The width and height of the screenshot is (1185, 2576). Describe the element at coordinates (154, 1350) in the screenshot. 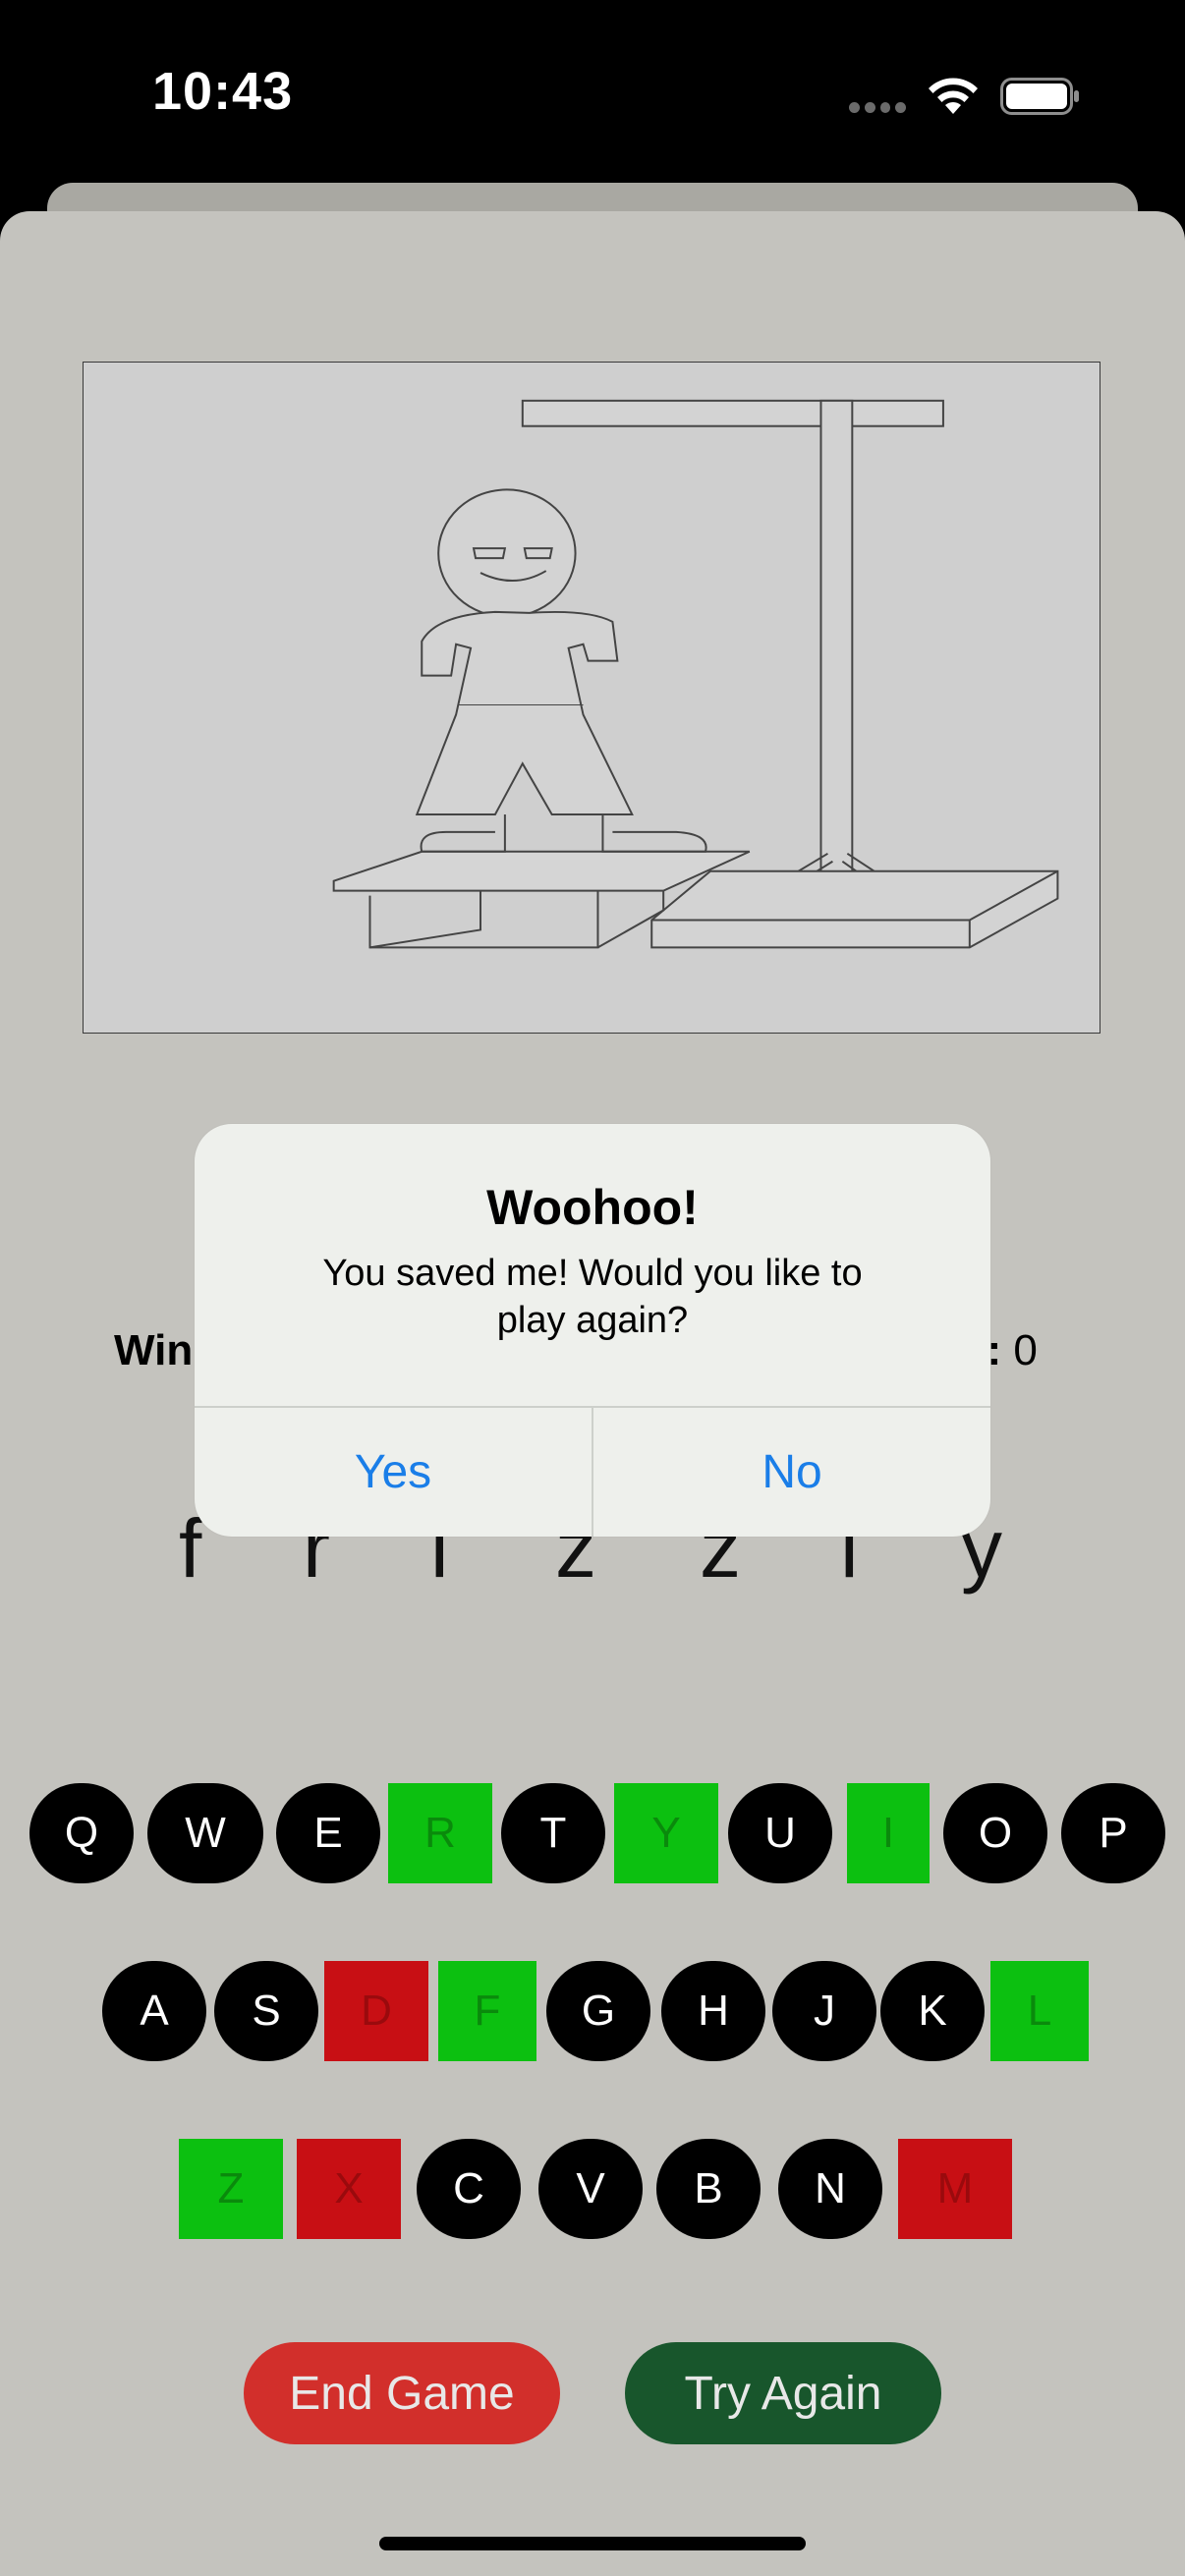

I see `wins-label: Win` at that location.